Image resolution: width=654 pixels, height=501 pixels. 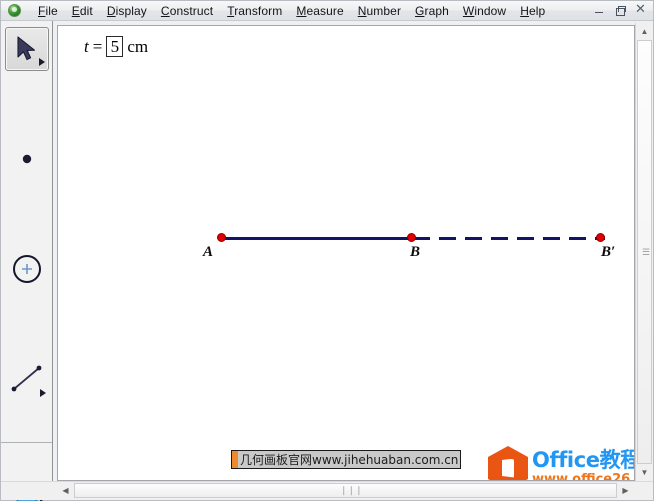 I want to click on measurement-equals: =, so click(x=97, y=46).